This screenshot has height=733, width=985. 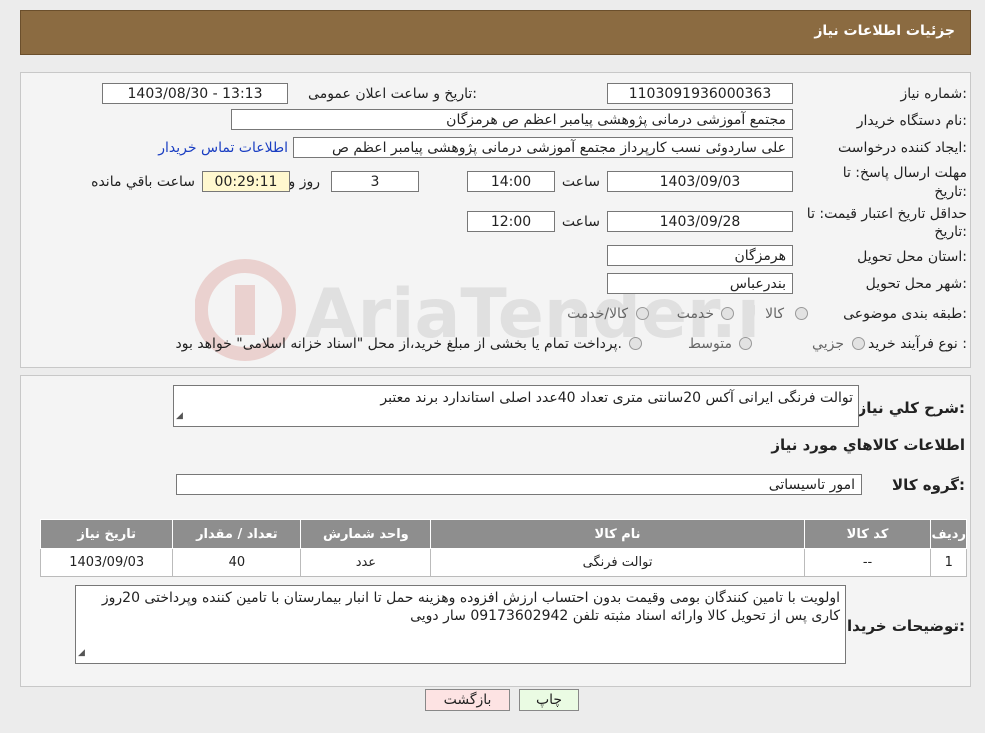 What do you see at coordinates (901, 626) in the screenshot?
I see `buyer-notes-label: توضیحات خریدار:` at bounding box center [901, 626].